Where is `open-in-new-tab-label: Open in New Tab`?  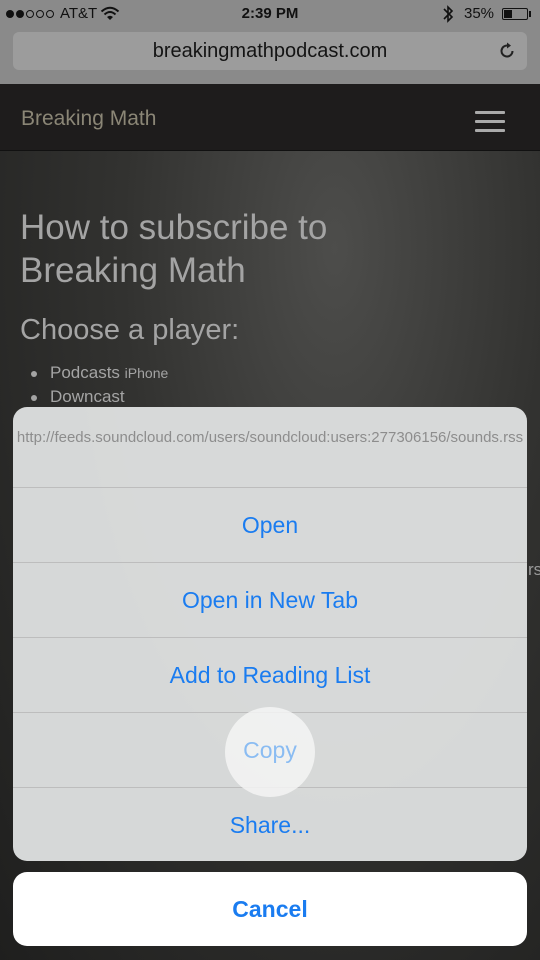
open-in-new-tab-label: Open in New Tab is located at coordinates (269, 600).